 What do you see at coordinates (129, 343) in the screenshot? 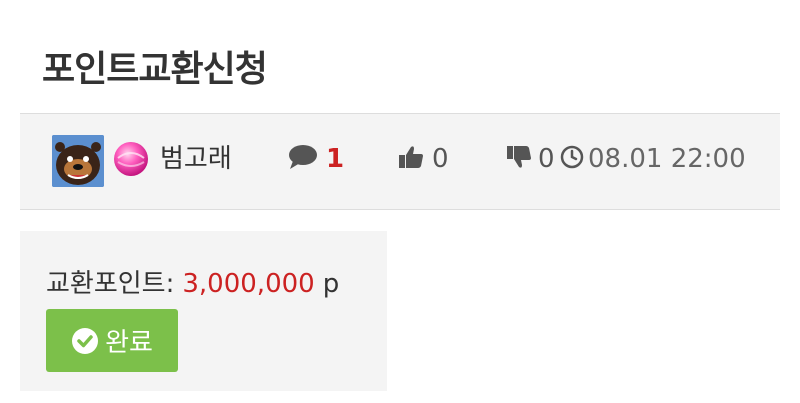
I see `status-complete-label: 완료` at bounding box center [129, 343].